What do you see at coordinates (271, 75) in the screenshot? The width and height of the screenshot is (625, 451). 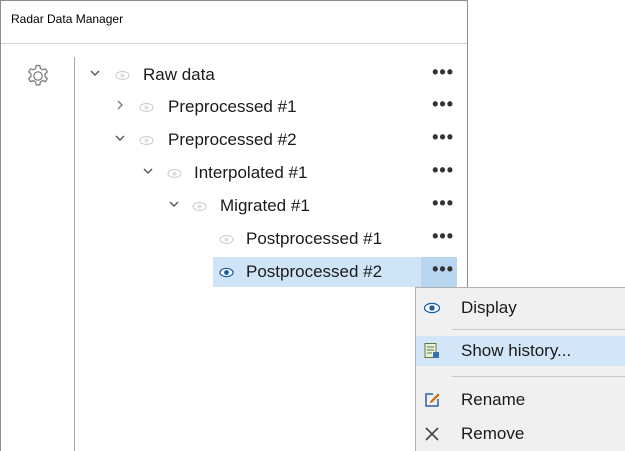 I see `tree-item-raw-data: Raw data •••` at bounding box center [271, 75].